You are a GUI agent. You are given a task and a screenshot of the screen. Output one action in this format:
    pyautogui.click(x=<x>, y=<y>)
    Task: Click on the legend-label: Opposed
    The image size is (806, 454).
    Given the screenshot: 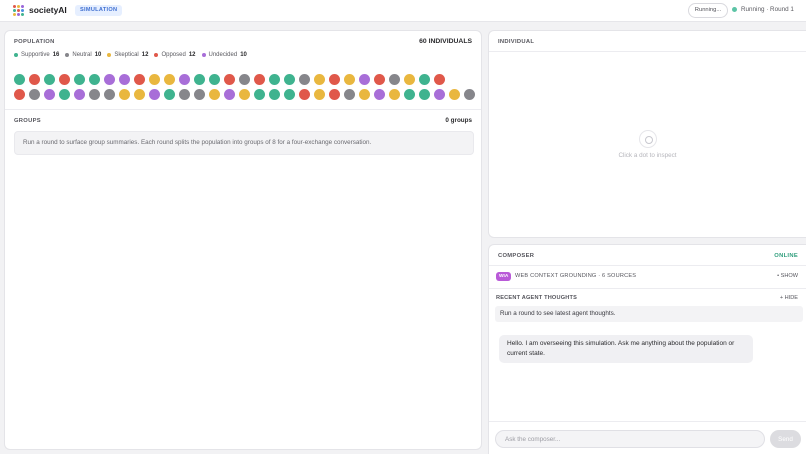 What is the action you would take?
    pyautogui.click(x=173, y=55)
    